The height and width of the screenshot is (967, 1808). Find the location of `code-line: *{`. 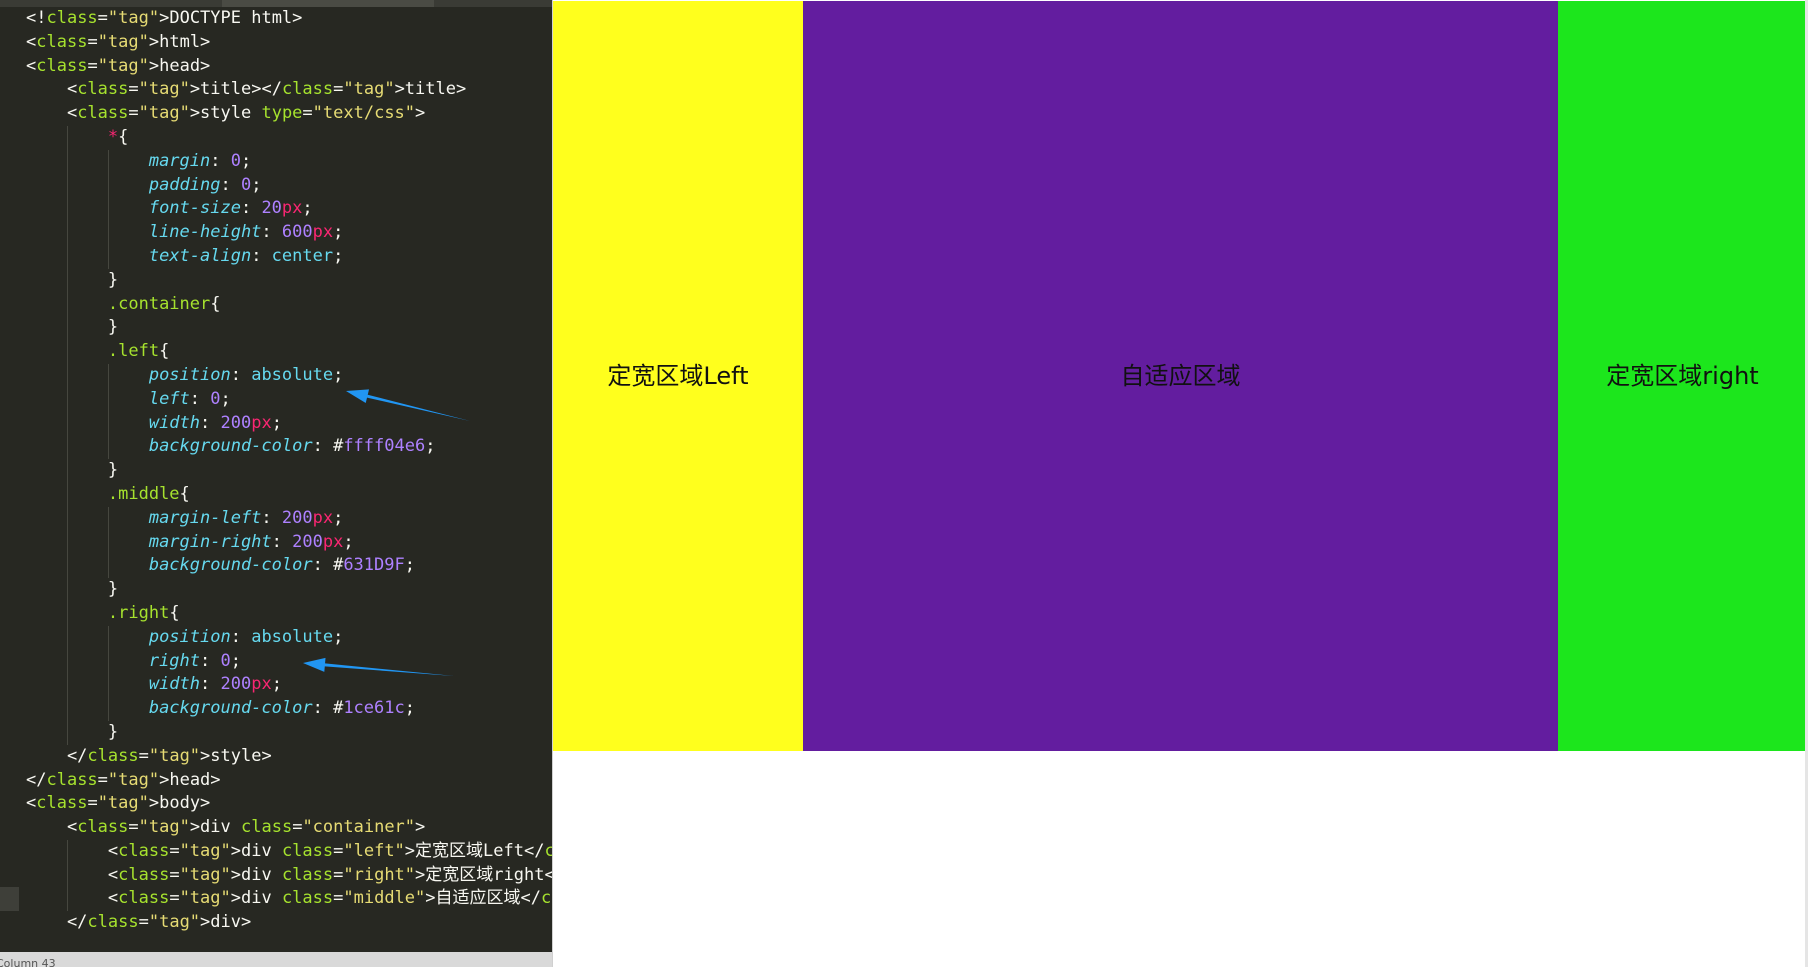

code-line: *{ is located at coordinates (276, 137).